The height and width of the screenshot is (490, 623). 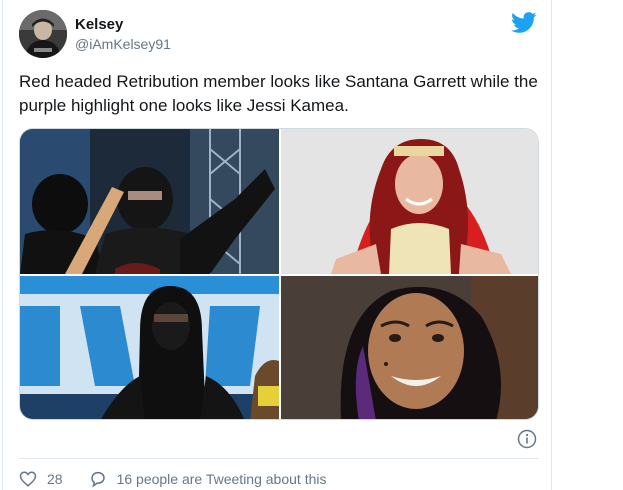 What do you see at coordinates (409, 347) in the screenshot?
I see `photo-smiling-woman-purple-highlights` at bounding box center [409, 347].